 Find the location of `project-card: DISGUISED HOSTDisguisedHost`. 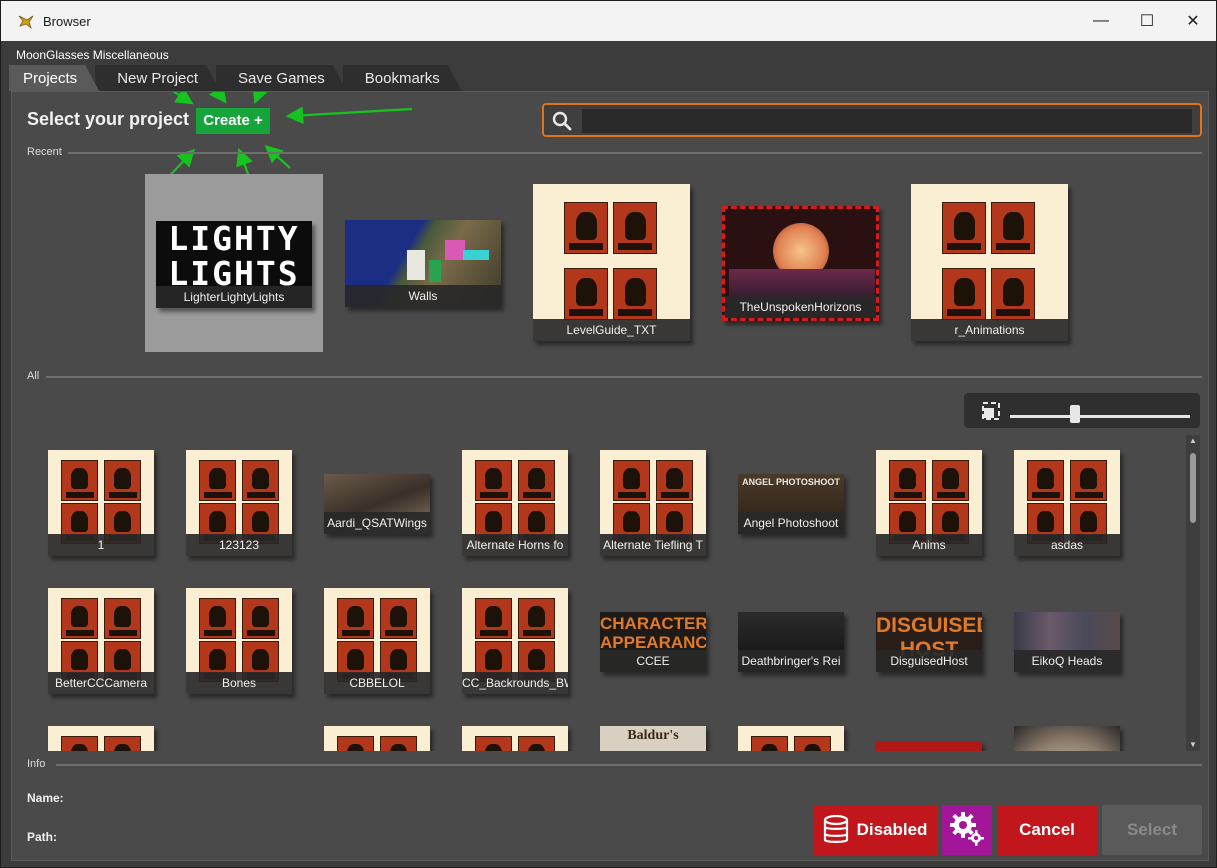

project-card: DISGUISED HOSTDisguisedHost is located at coordinates (929, 642).